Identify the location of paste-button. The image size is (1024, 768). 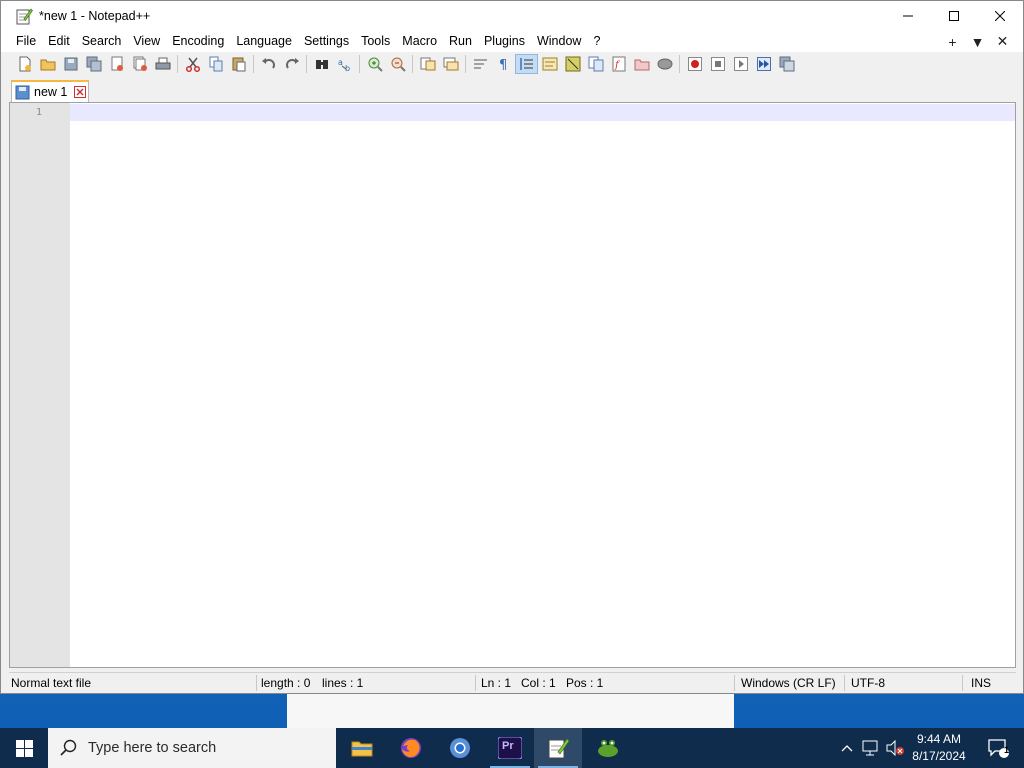
(238, 64).